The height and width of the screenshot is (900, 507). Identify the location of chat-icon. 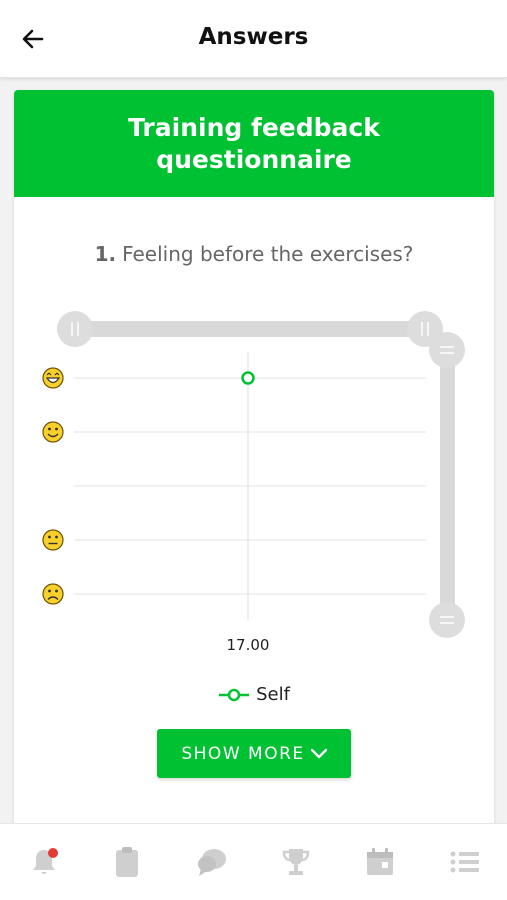
(212, 862).